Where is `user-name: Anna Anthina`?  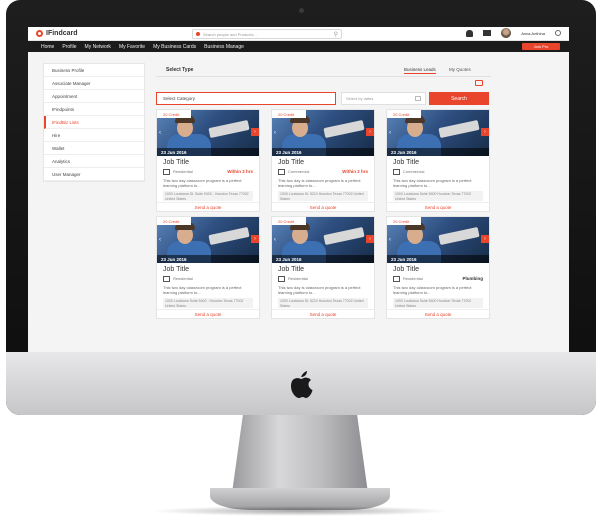 user-name: Anna Anthina is located at coordinates (533, 33).